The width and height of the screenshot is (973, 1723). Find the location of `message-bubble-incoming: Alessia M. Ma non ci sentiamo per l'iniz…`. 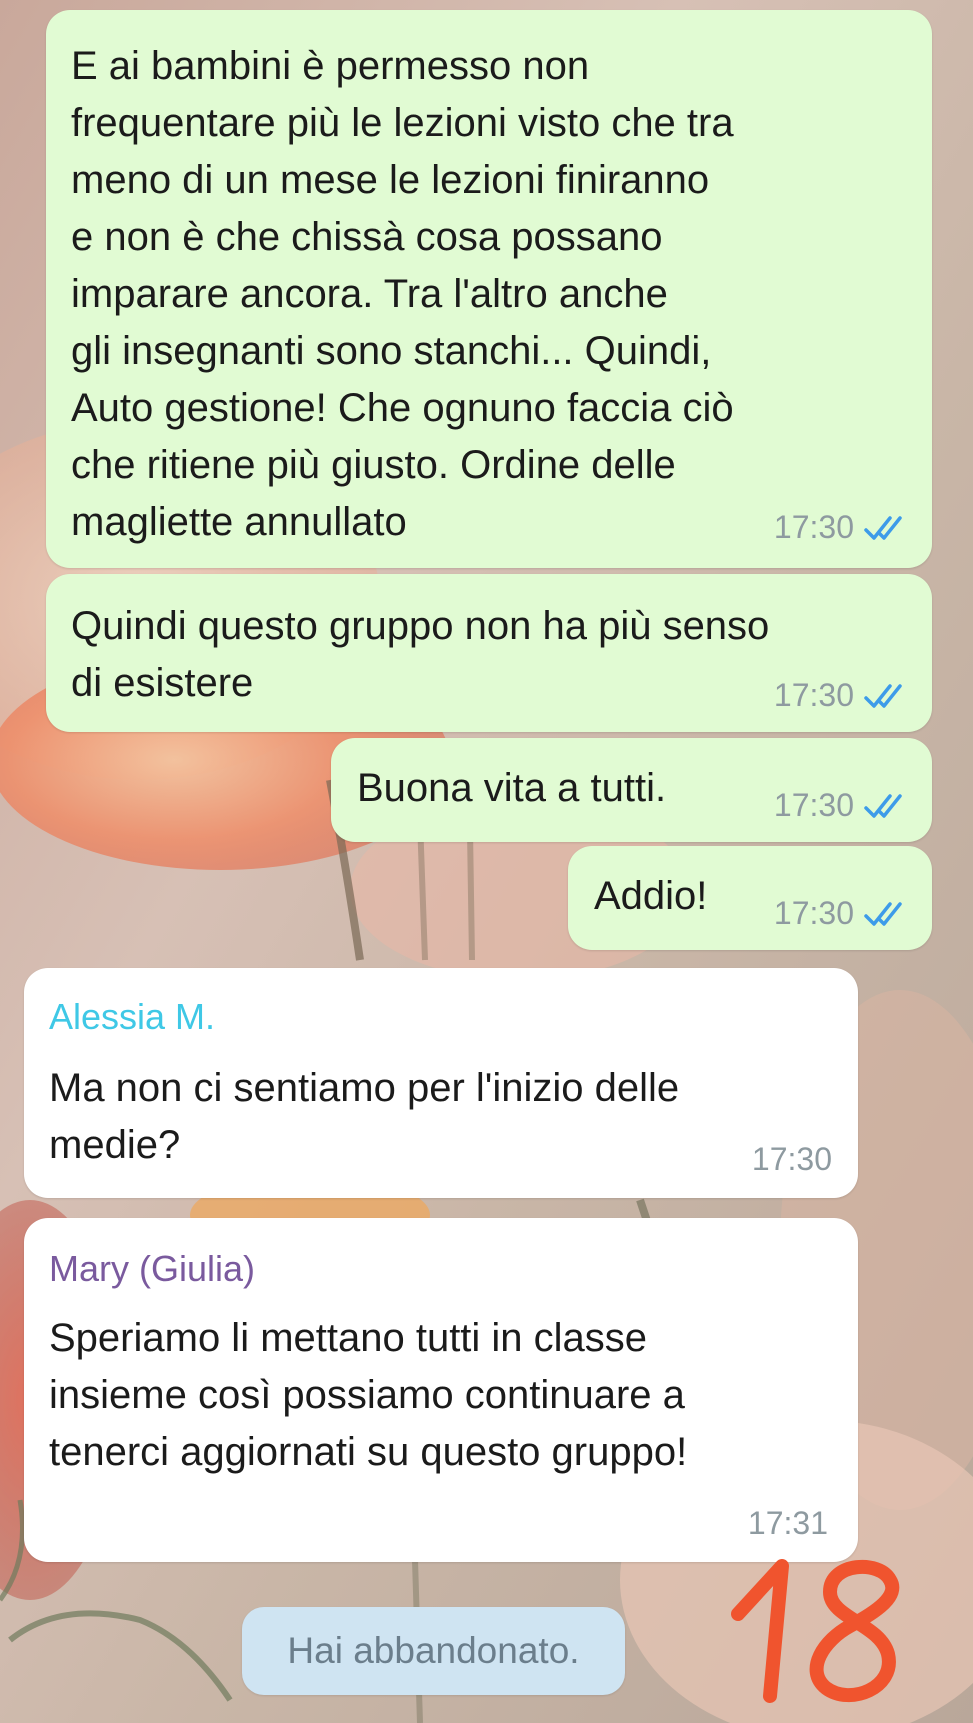

message-bubble-incoming: Alessia M. Ma non ci sentiamo per l'iniz… is located at coordinates (441, 1083).